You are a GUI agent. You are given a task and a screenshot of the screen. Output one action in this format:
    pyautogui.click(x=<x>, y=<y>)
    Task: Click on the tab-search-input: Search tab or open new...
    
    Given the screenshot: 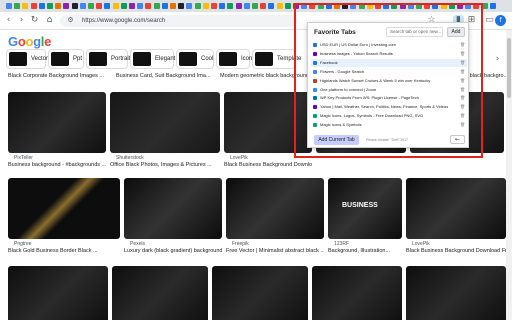 What is the action you would take?
    pyautogui.click(x=414, y=32)
    